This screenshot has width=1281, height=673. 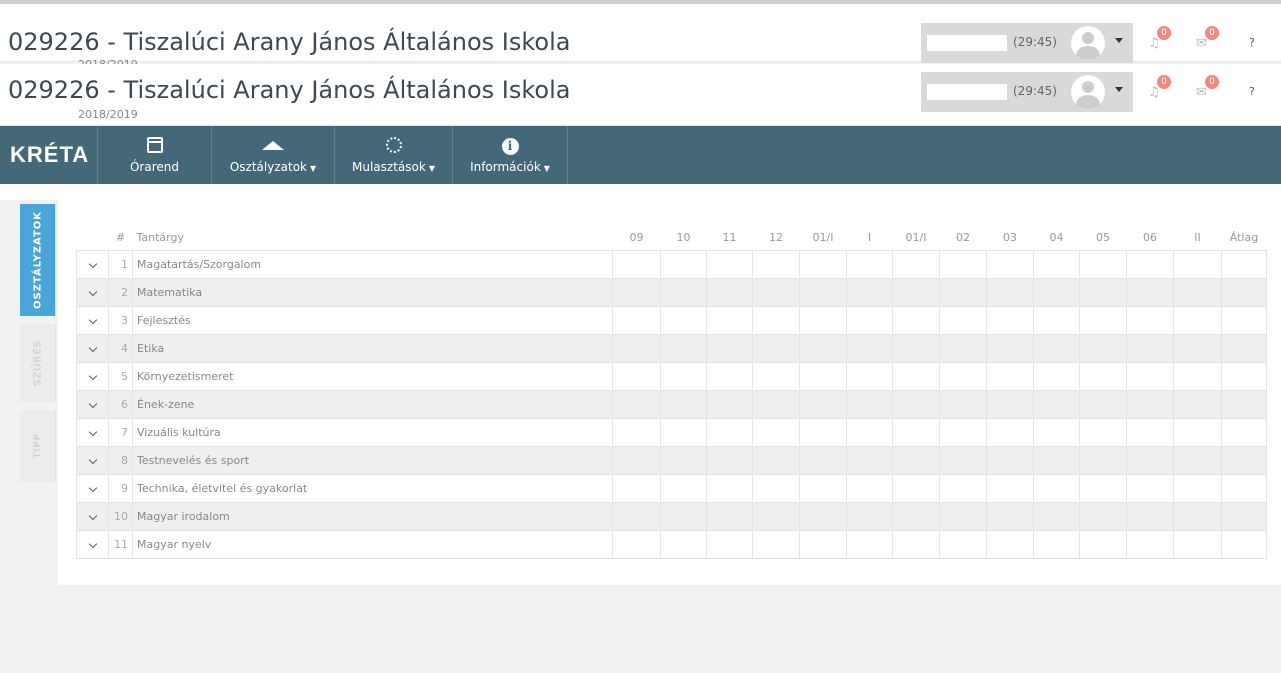 What do you see at coordinates (1119, 40) in the screenshot?
I see `user-dropdown-caret-ghost` at bounding box center [1119, 40].